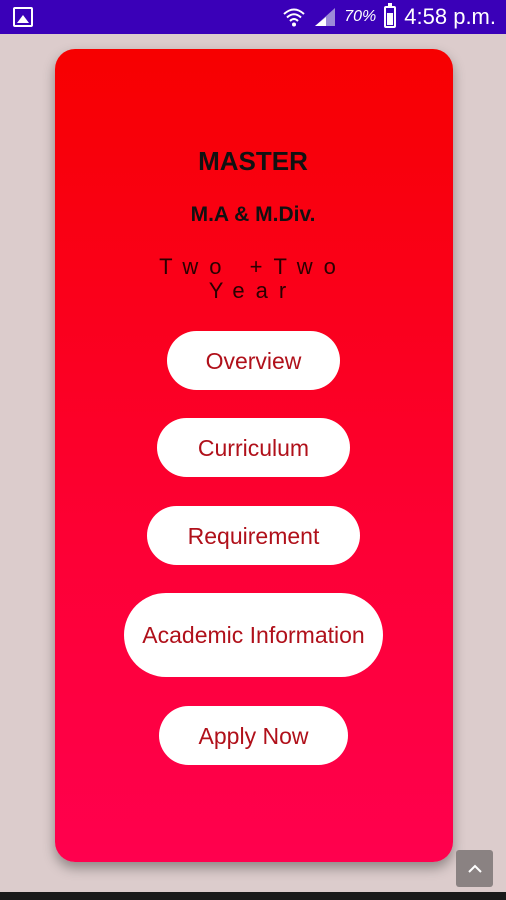 The width and height of the screenshot is (506, 900). What do you see at coordinates (450, 16) in the screenshot?
I see `status-time: 4:58 p.m.` at bounding box center [450, 16].